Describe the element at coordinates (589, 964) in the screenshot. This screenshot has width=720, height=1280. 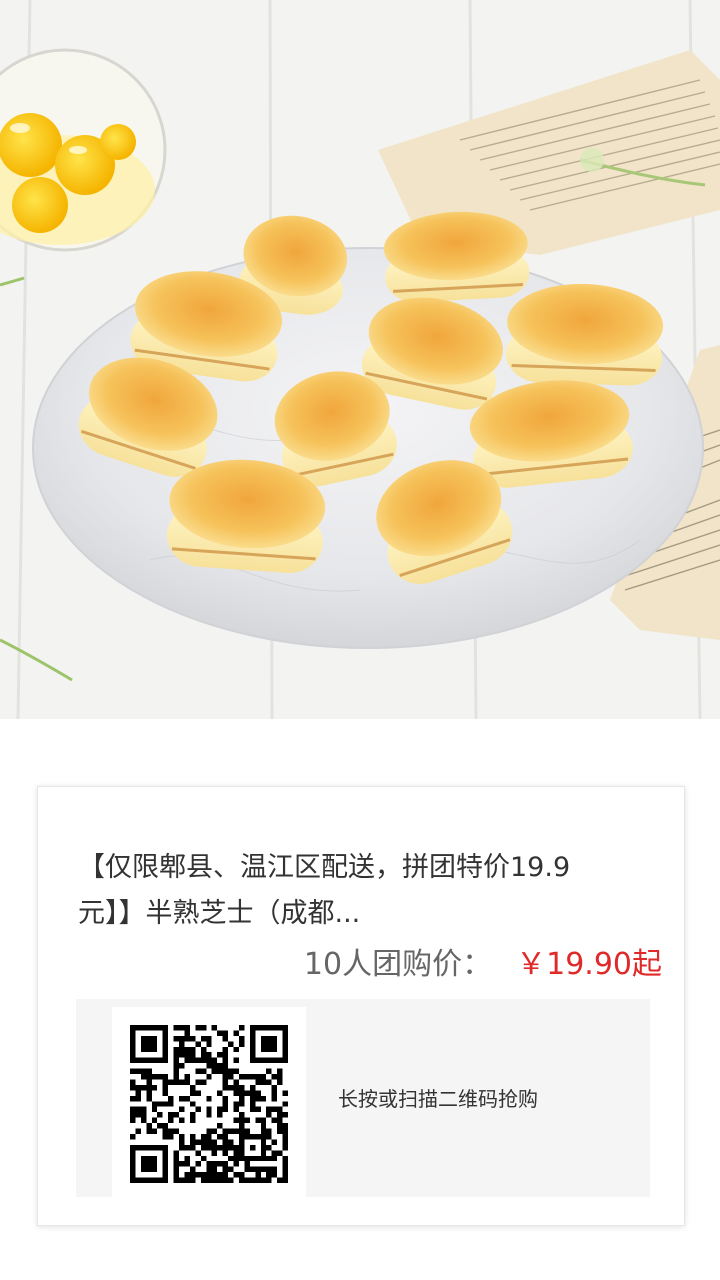
I see `group-price-value: ￥19.90起` at that location.